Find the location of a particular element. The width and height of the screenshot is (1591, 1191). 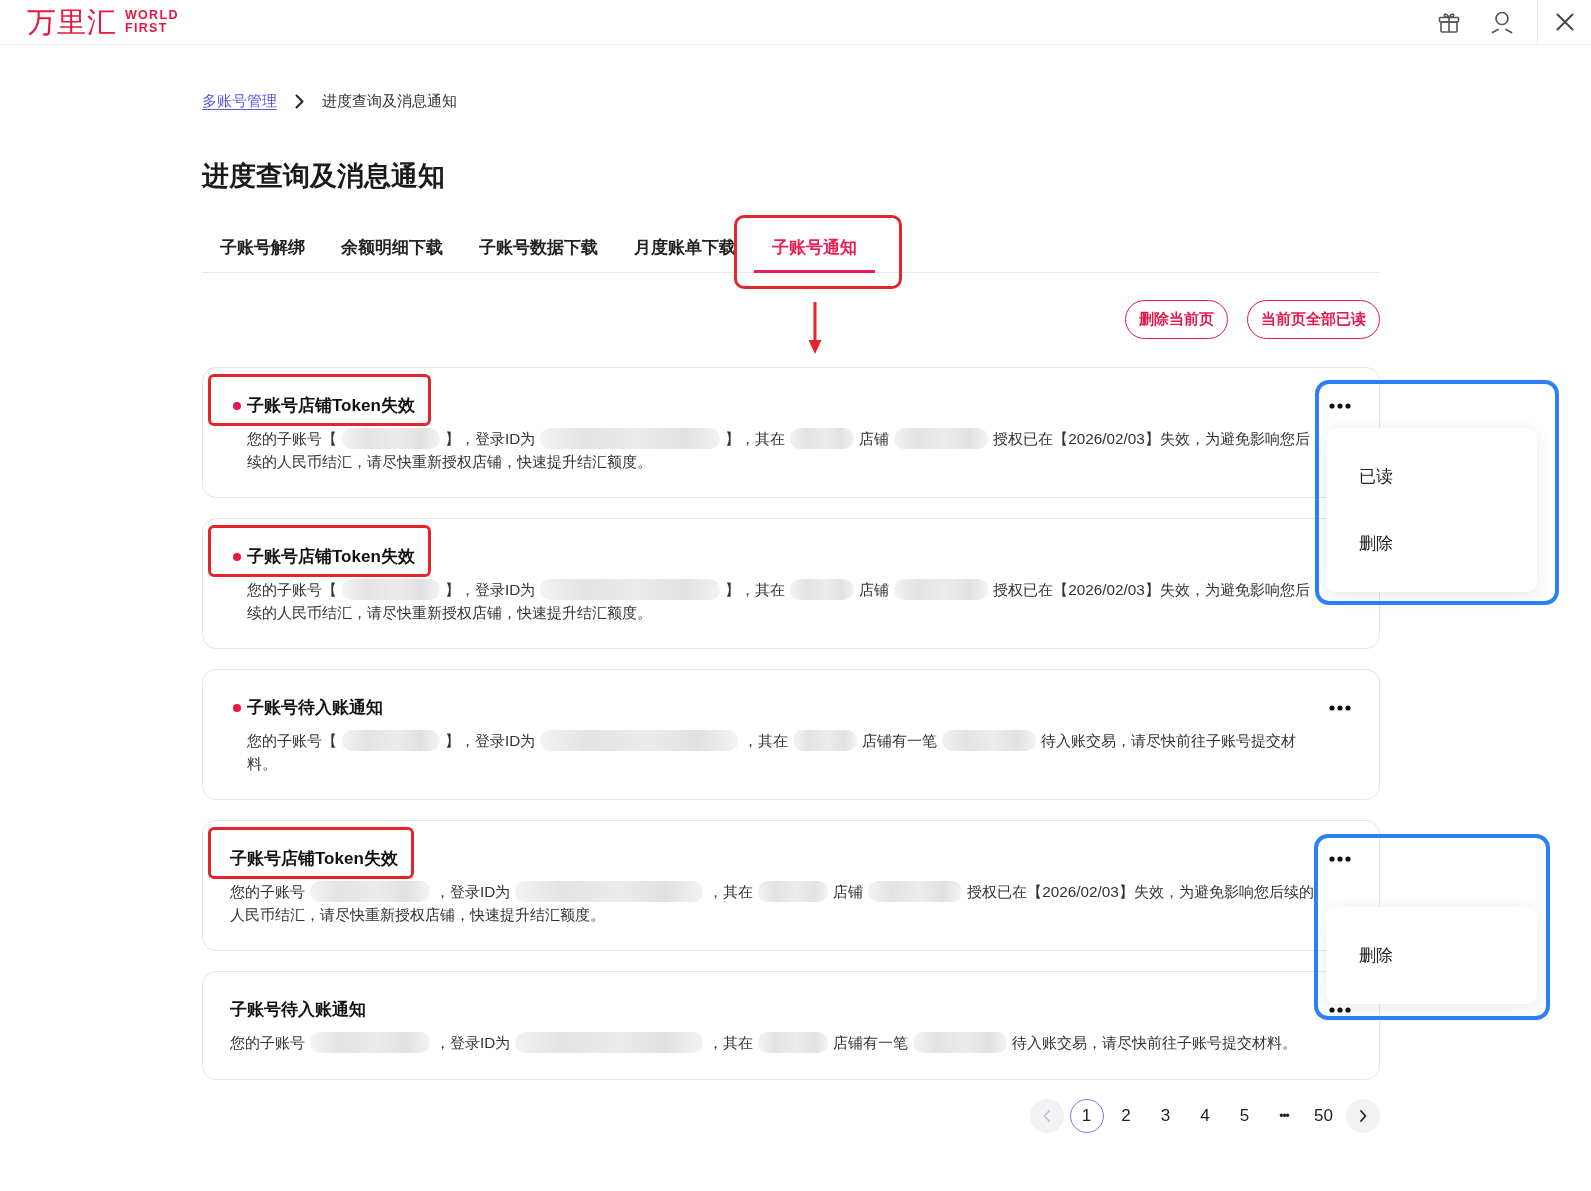

logo-tagline: WORLD is located at coordinates (152, 15).